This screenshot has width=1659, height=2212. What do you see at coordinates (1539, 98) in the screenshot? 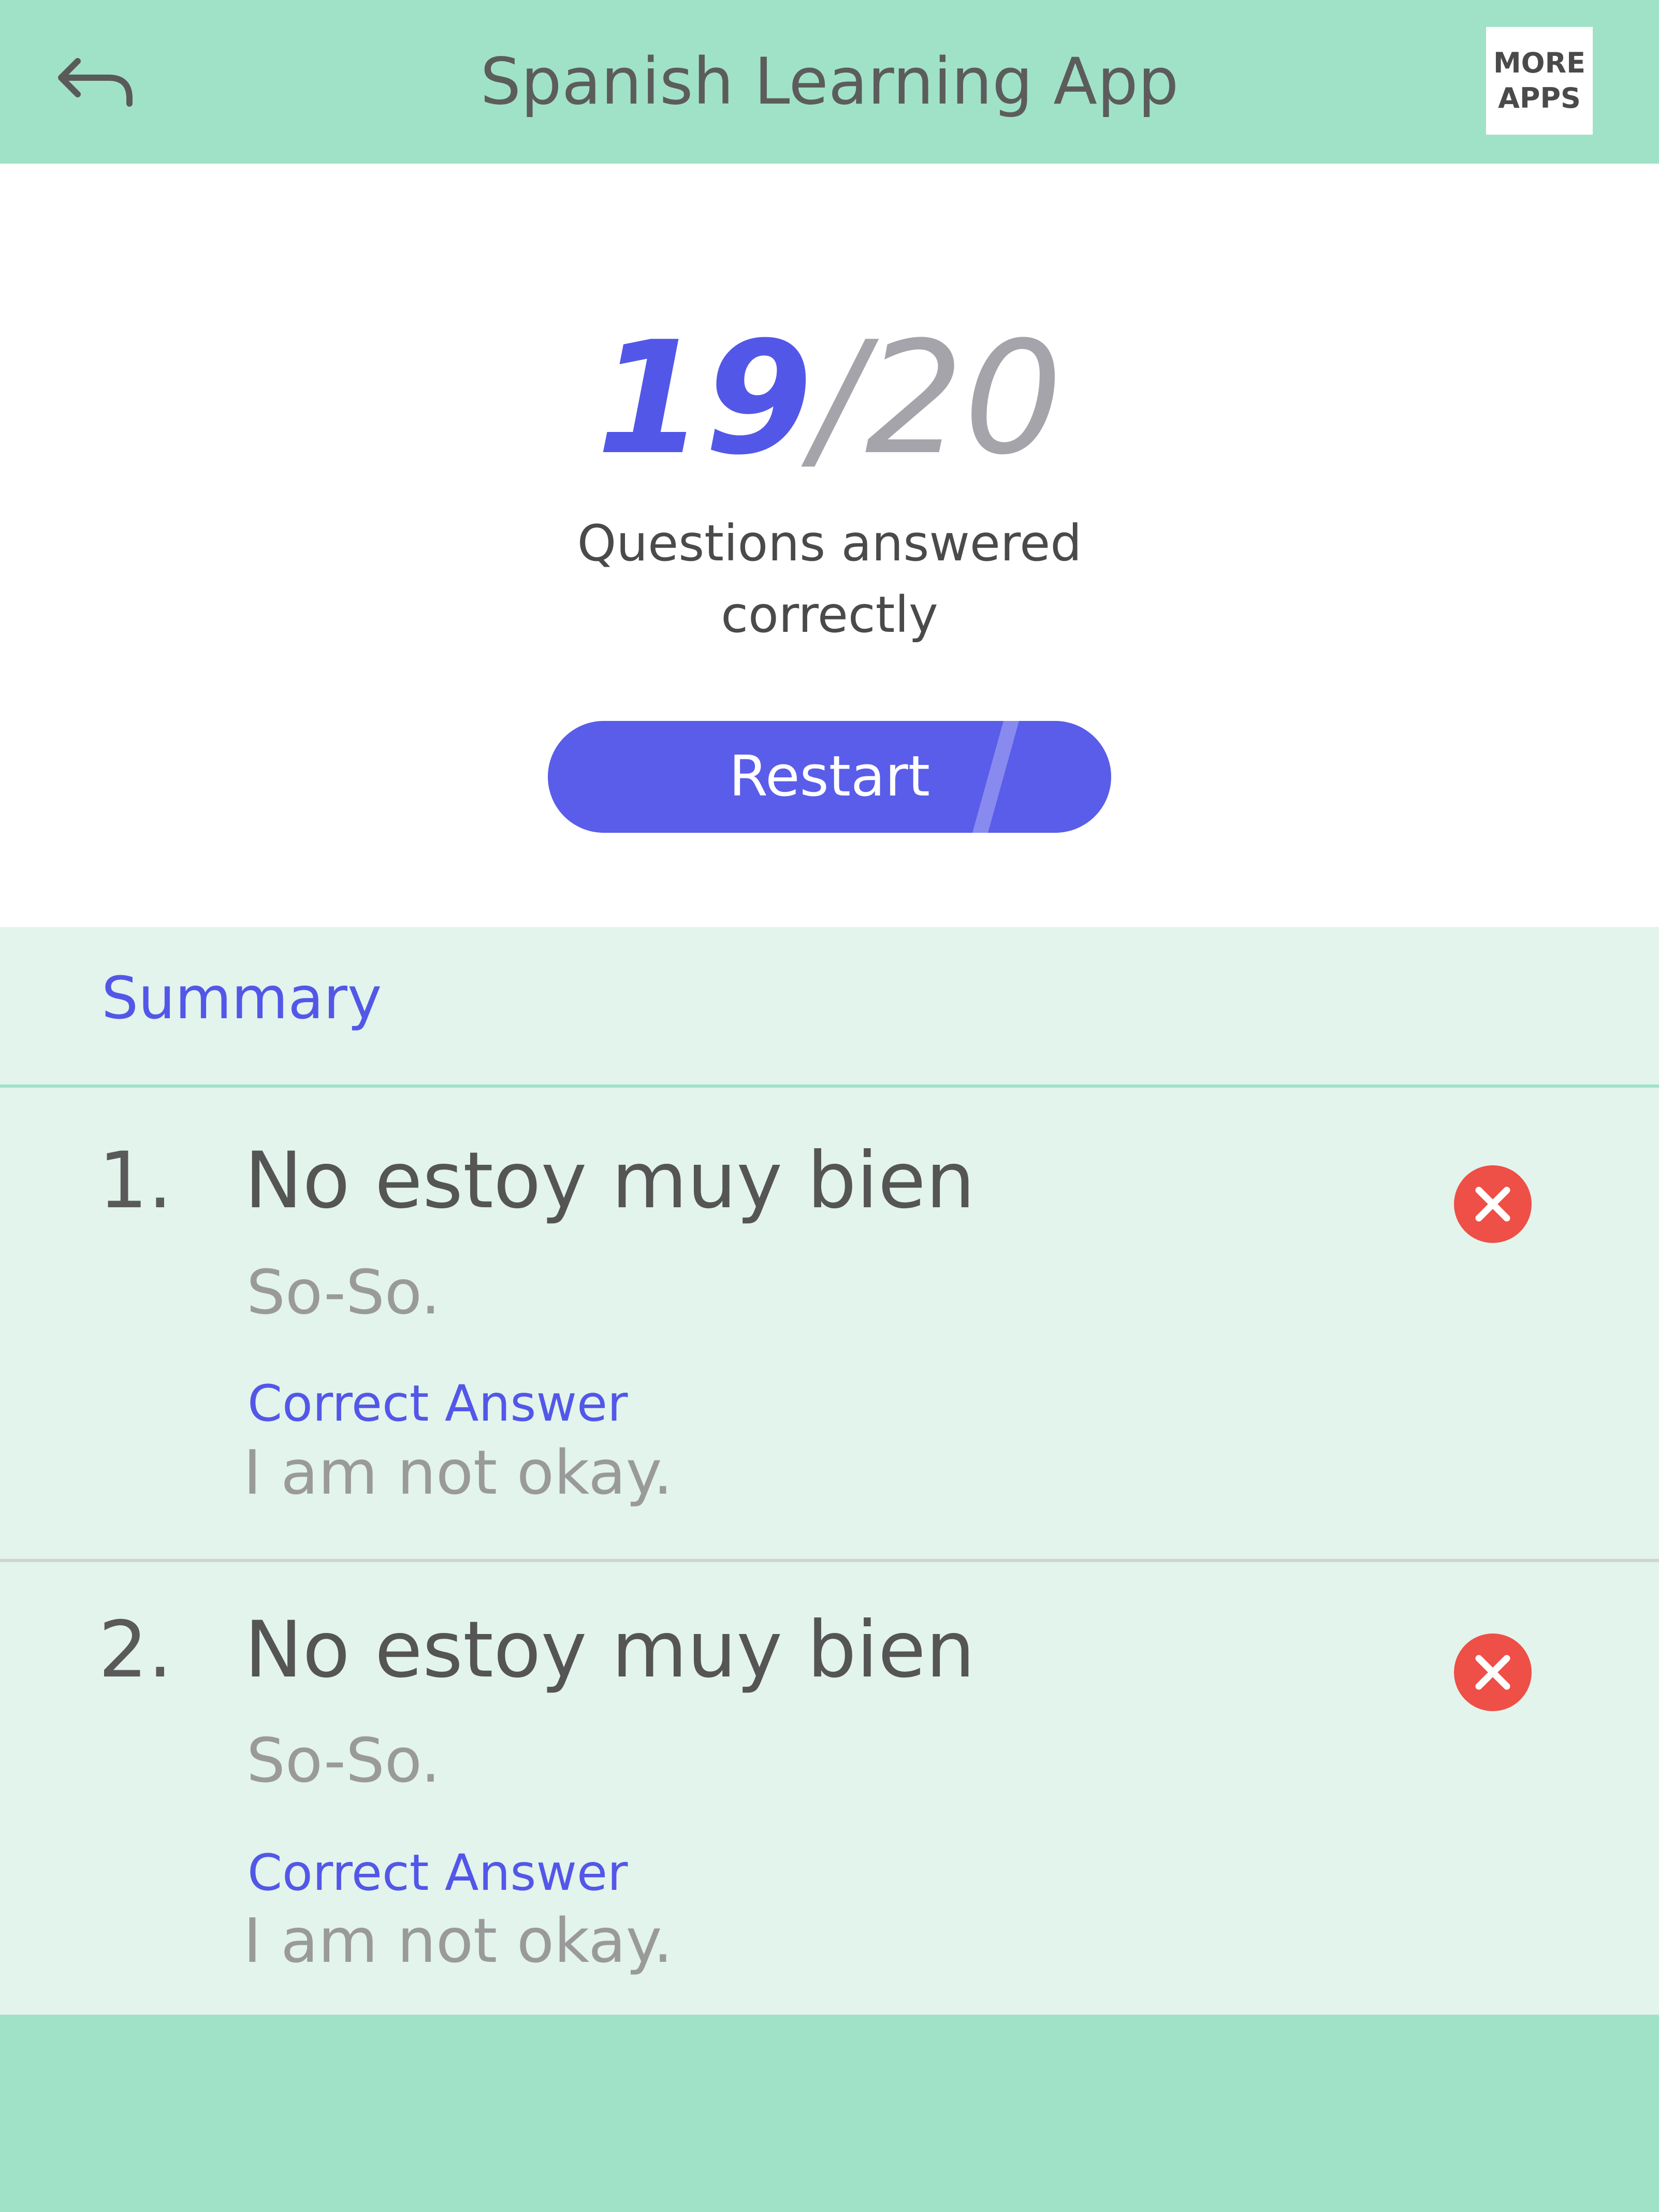
I see `more-apps-label-line2: APPS` at bounding box center [1539, 98].